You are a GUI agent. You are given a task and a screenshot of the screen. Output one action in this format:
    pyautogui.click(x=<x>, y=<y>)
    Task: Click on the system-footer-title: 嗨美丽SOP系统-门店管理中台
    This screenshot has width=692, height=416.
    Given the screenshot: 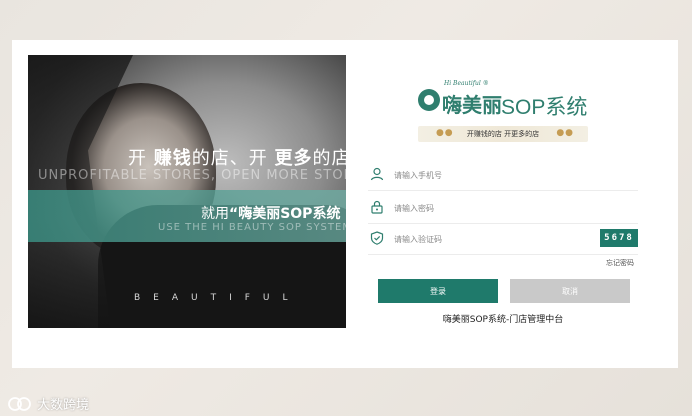 What is the action you would take?
    pyautogui.click(x=503, y=320)
    